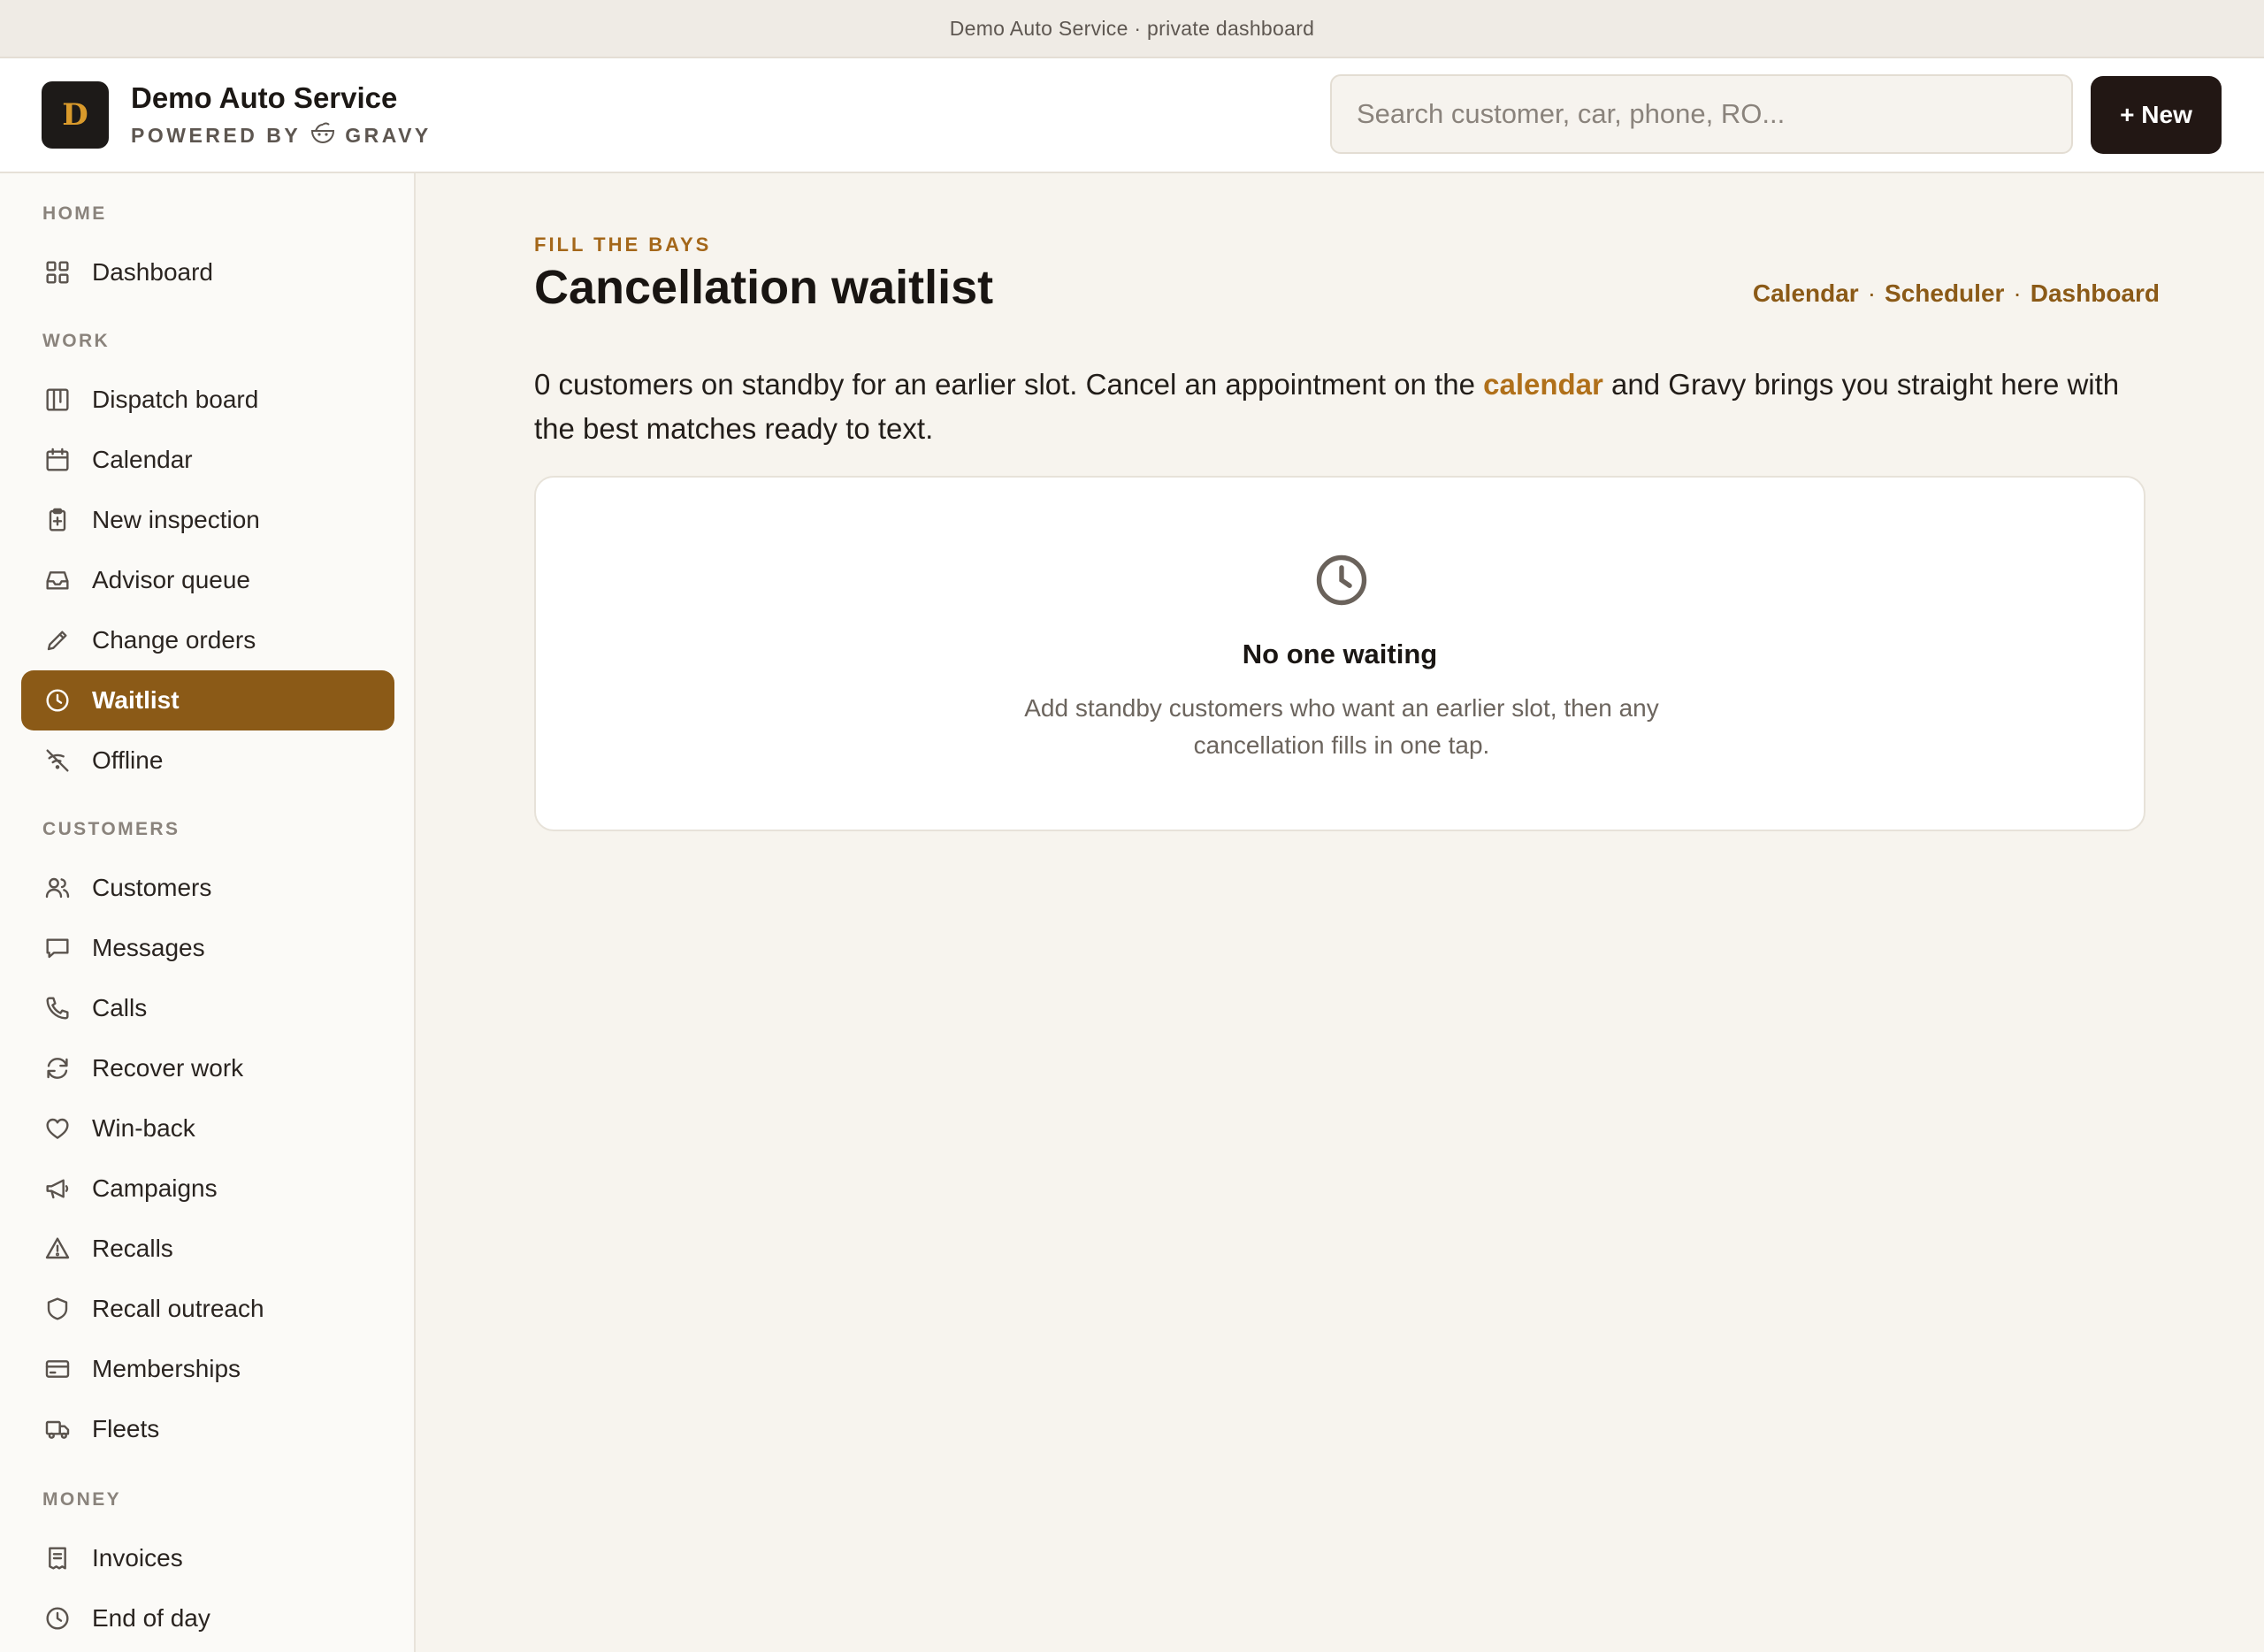  Describe the element at coordinates (208, 1008) in the screenshot. I see `sidebar-item-calls: Calls` at that location.